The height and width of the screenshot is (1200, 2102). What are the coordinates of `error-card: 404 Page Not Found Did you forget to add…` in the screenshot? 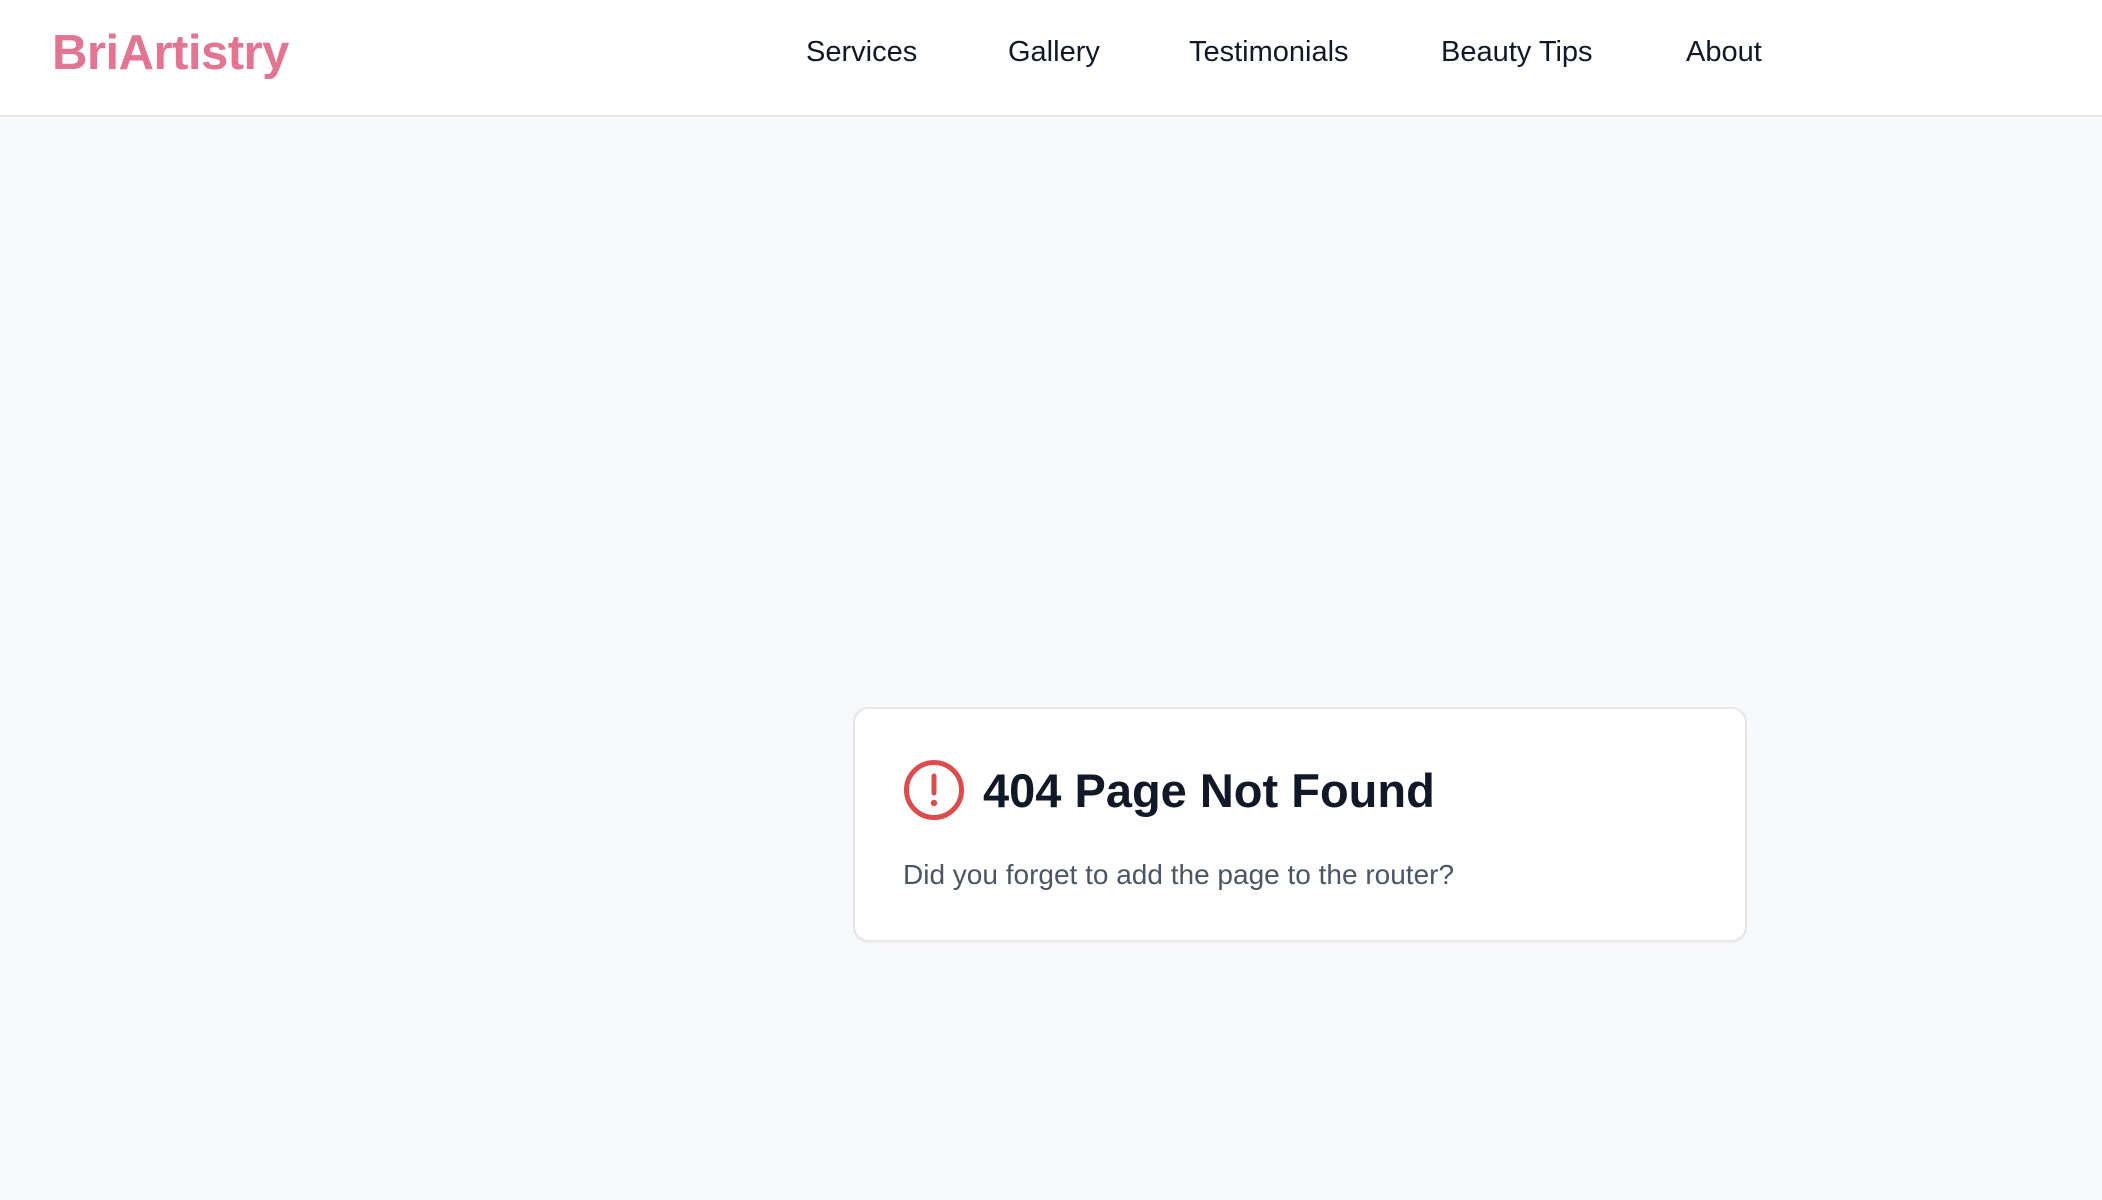 It's located at (1300, 824).